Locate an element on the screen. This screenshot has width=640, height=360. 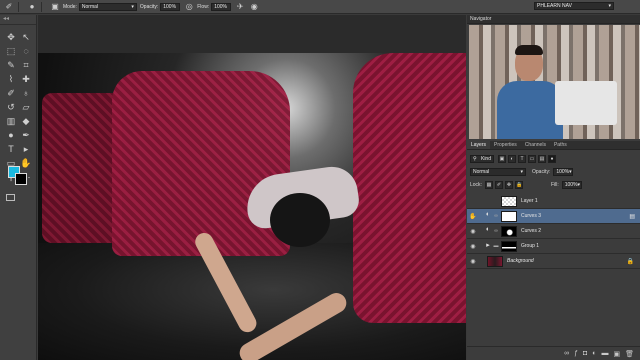
path-select-tool-icon: ▸ is located at coordinates (26, 149).